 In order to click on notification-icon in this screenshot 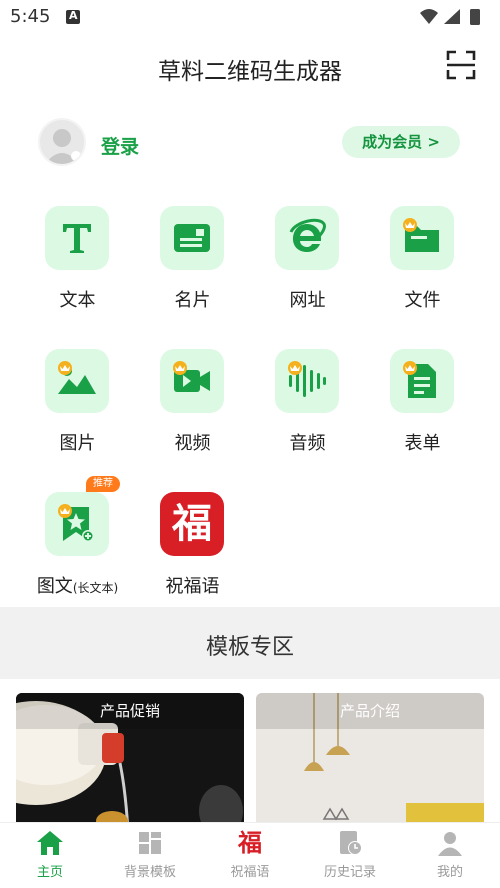, I will do `click(73, 16)`.